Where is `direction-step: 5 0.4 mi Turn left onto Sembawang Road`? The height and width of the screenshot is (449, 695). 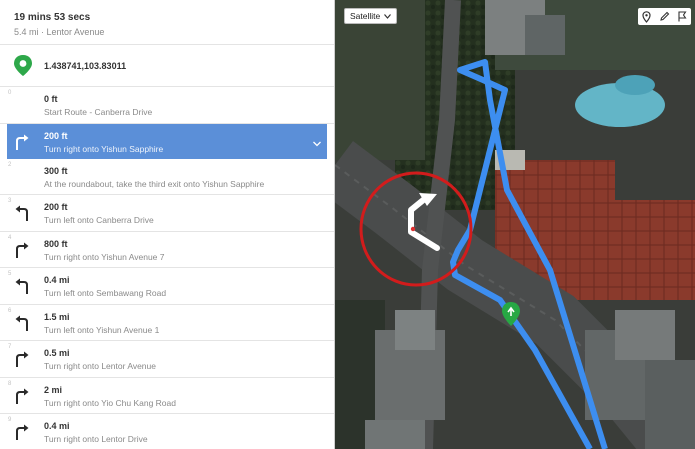 direction-step: 5 0.4 mi Turn left onto Sembawang Road is located at coordinates (167, 286).